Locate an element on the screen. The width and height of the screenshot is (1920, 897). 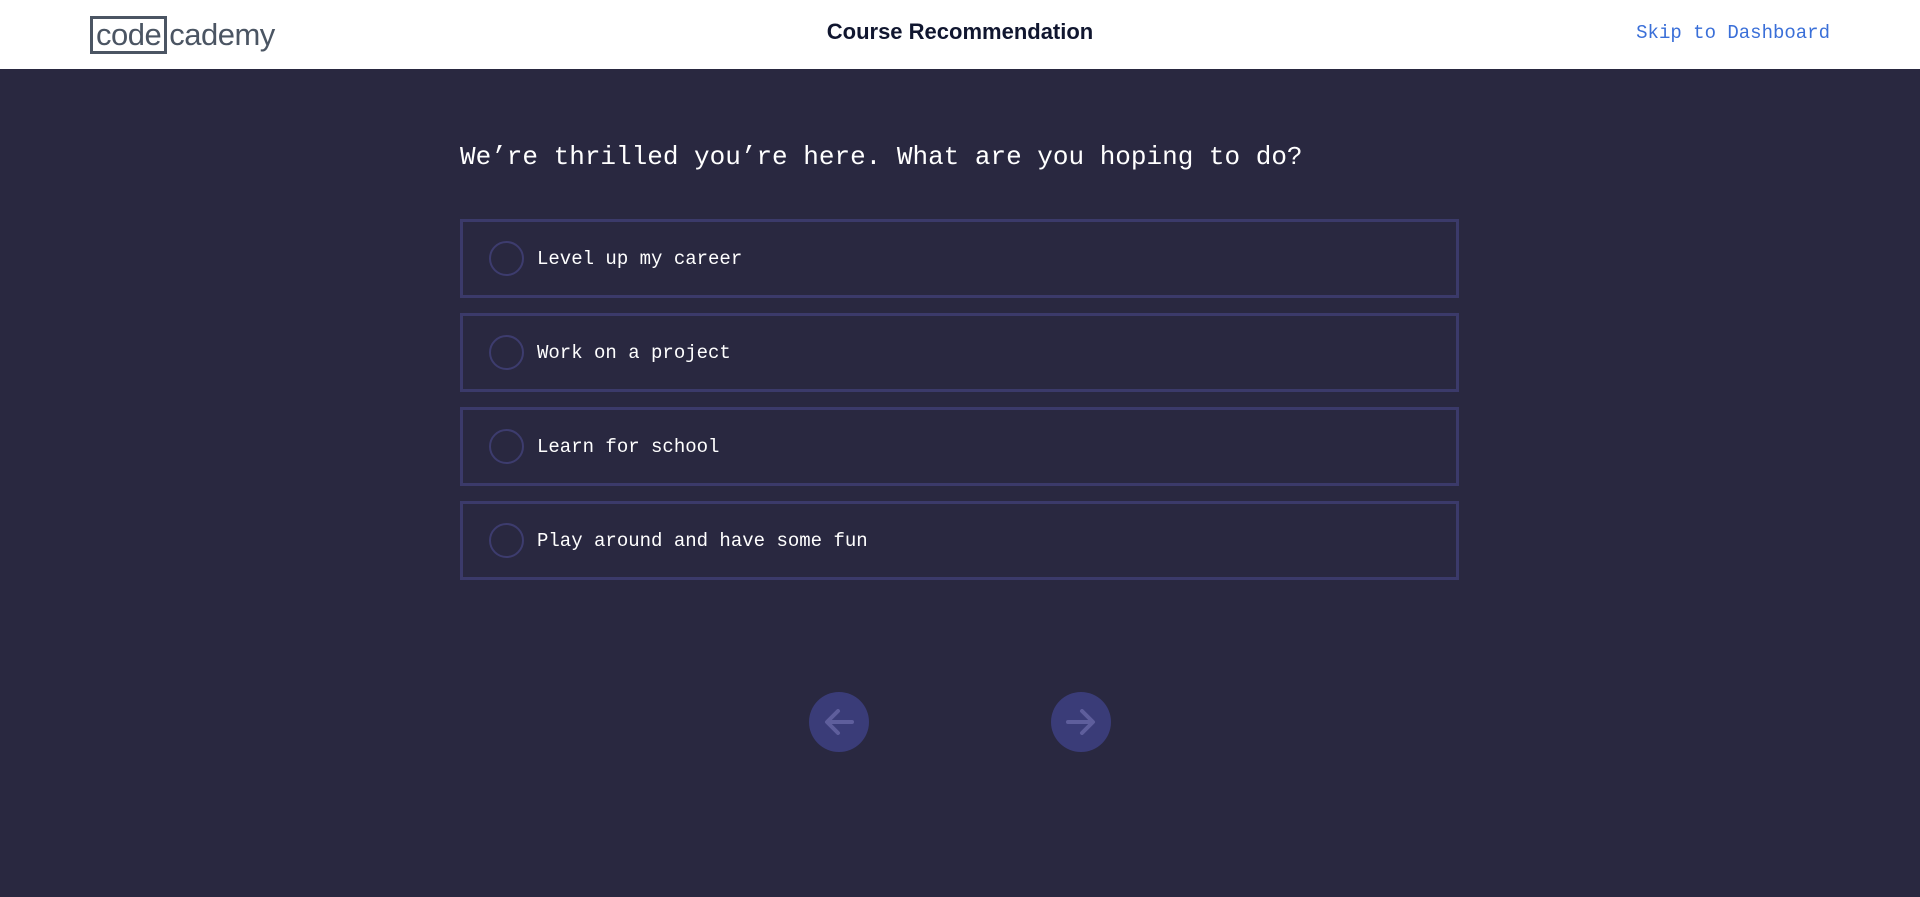
next-button is located at coordinates (1081, 722).